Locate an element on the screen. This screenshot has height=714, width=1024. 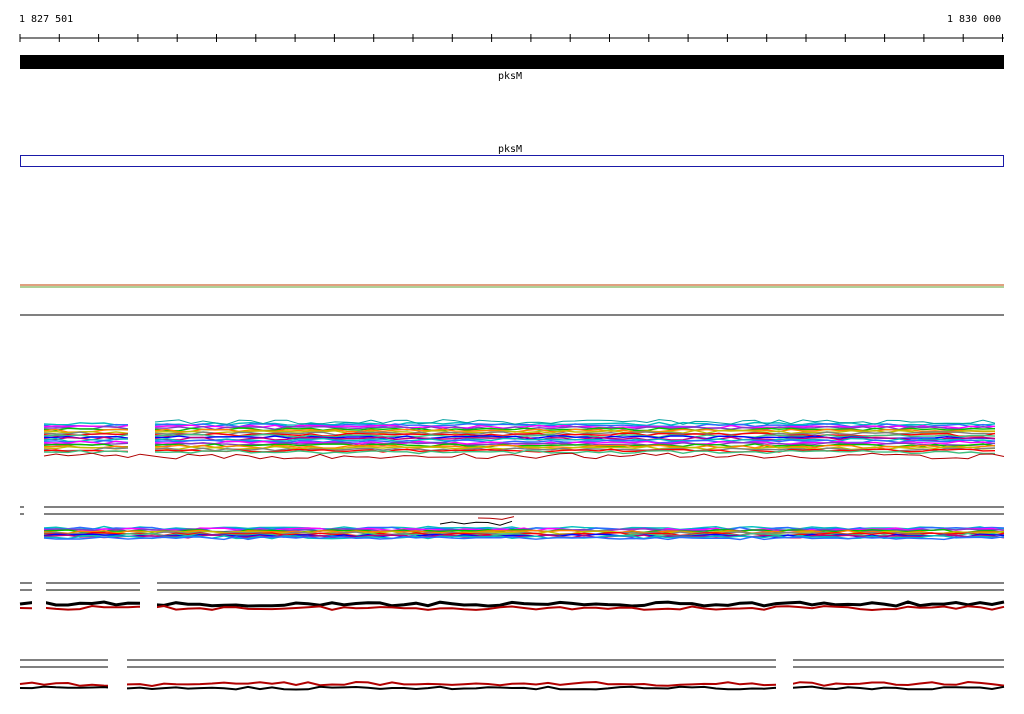
coverage-peak-red is located at coordinates (496, 518).